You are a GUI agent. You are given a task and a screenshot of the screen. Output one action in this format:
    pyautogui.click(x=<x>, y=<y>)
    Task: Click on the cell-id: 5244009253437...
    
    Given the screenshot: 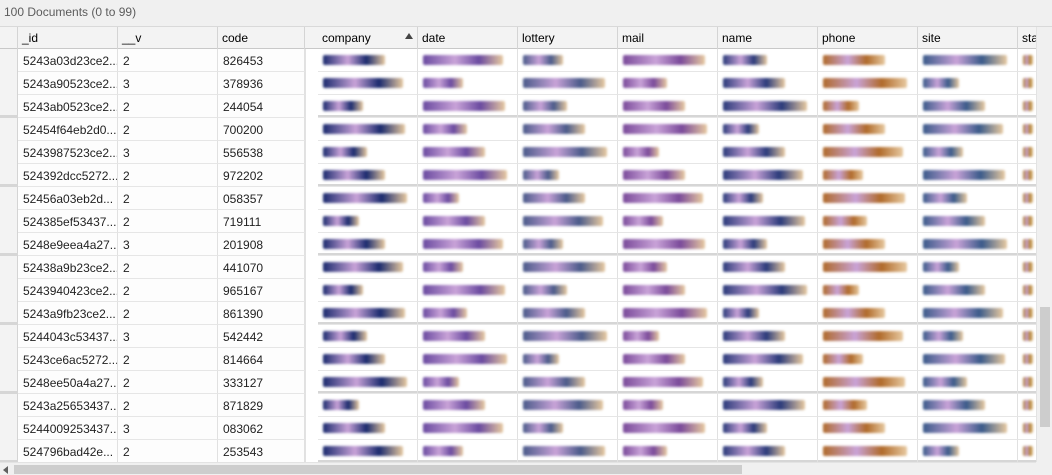 What is the action you would take?
    pyautogui.click(x=68, y=428)
    